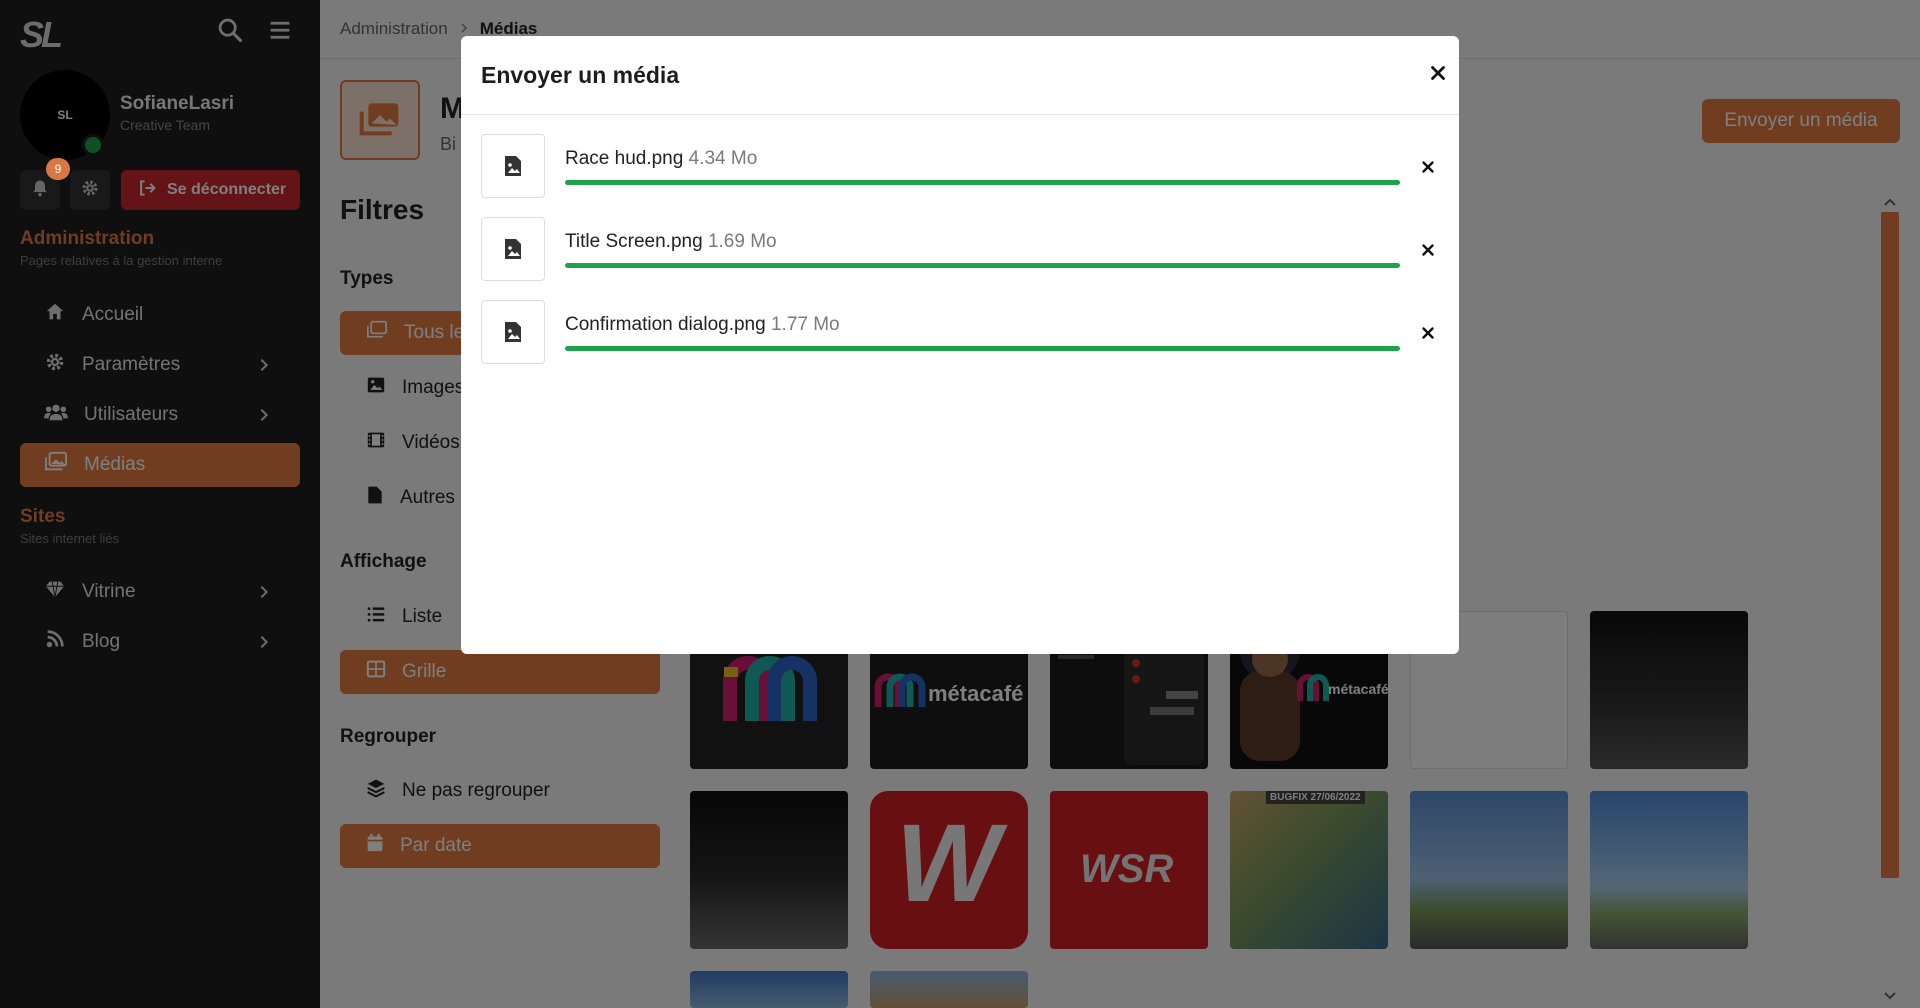  What do you see at coordinates (805, 324) in the screenshot?
I see `upload-file-size: 1.77 Mo` at bounding box center [805, 324].